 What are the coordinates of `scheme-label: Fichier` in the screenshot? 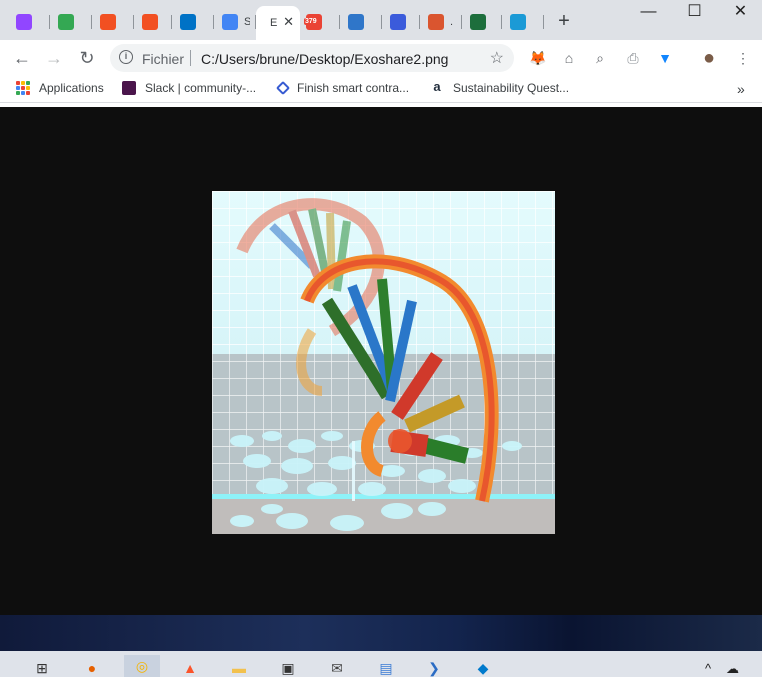 It's located at (163, 59).